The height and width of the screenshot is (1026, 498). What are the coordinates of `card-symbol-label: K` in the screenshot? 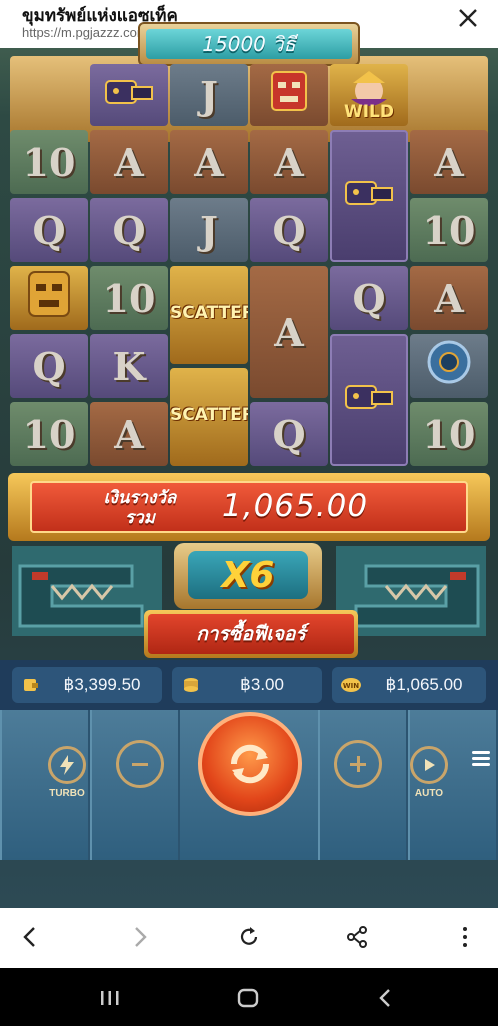 It's located at (129, 366).